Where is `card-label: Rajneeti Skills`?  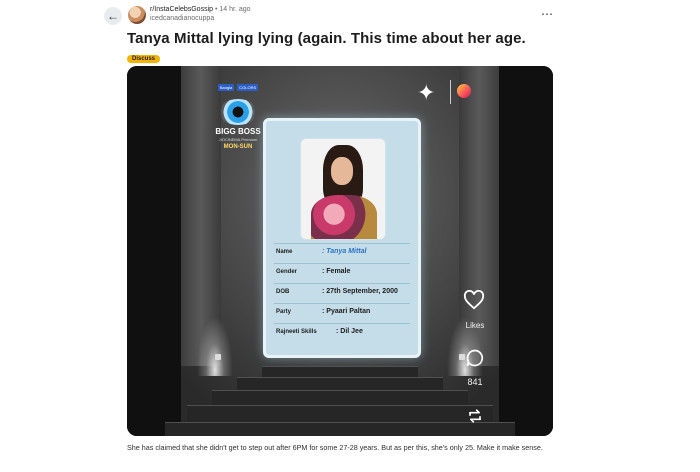
card-label: Rajneeti Skills is located at coordinates (296, 332).